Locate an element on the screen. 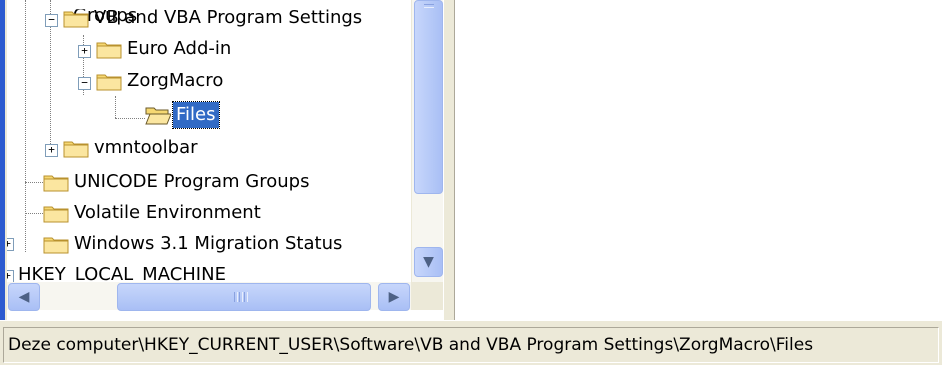 Image resolution: width=942 pixels, height=365 pixels. pane-splitter is located at coordinates (449, 160).